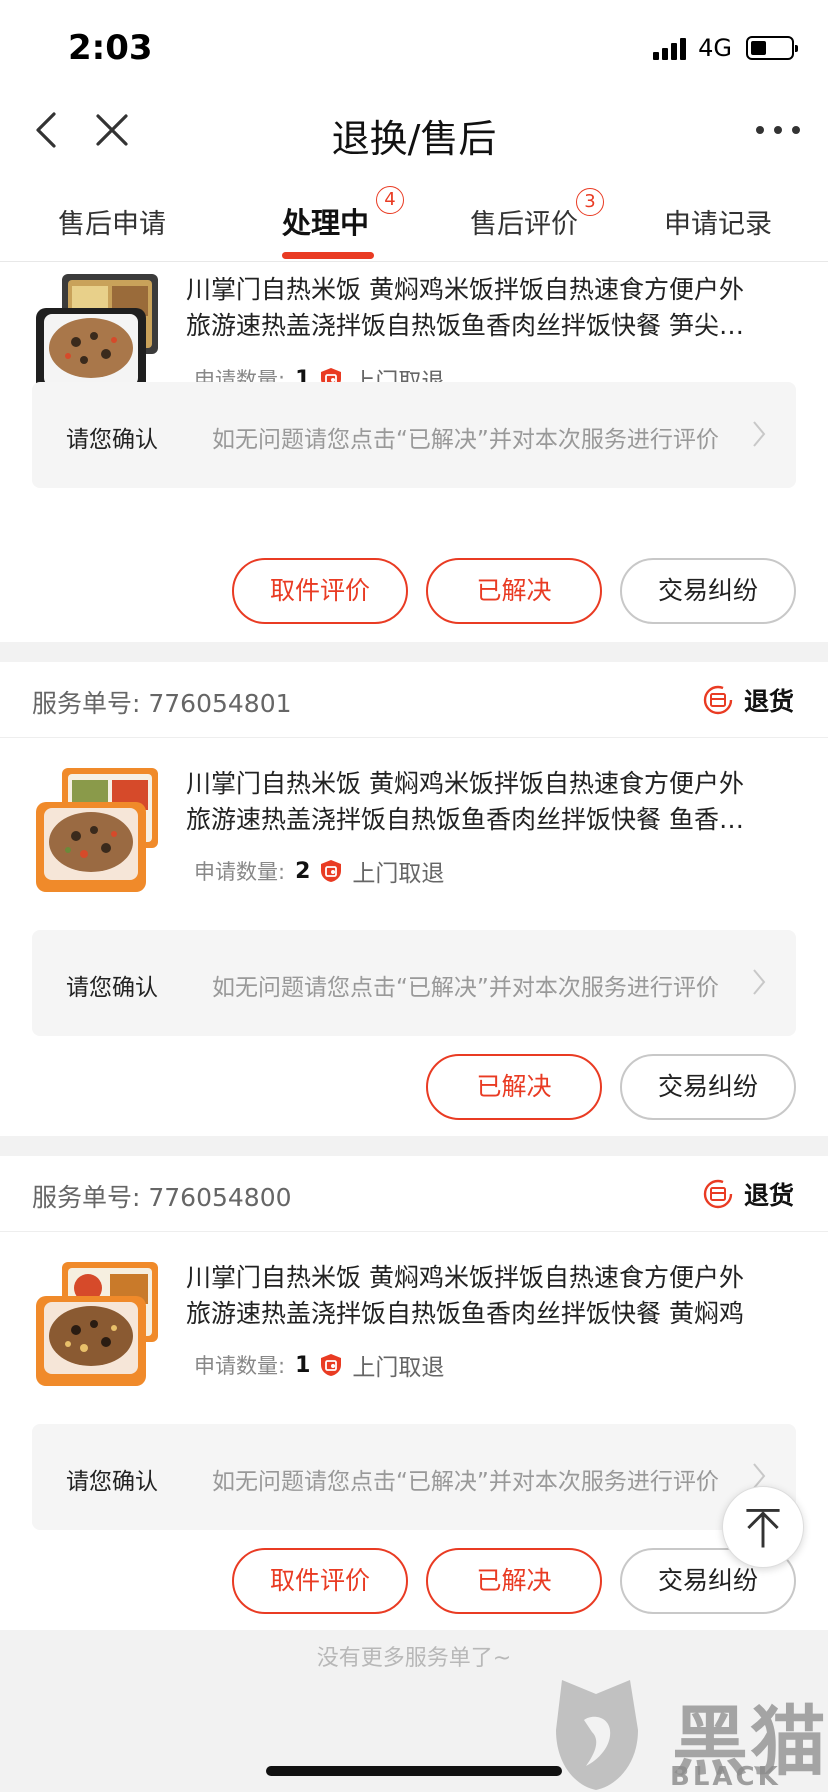 Image resolution: width=828 pixels, height=1792 pixels. Describe the element at coordinates (524, 224) in the screenshot. I see `tab-label: 售后评价` at that location.